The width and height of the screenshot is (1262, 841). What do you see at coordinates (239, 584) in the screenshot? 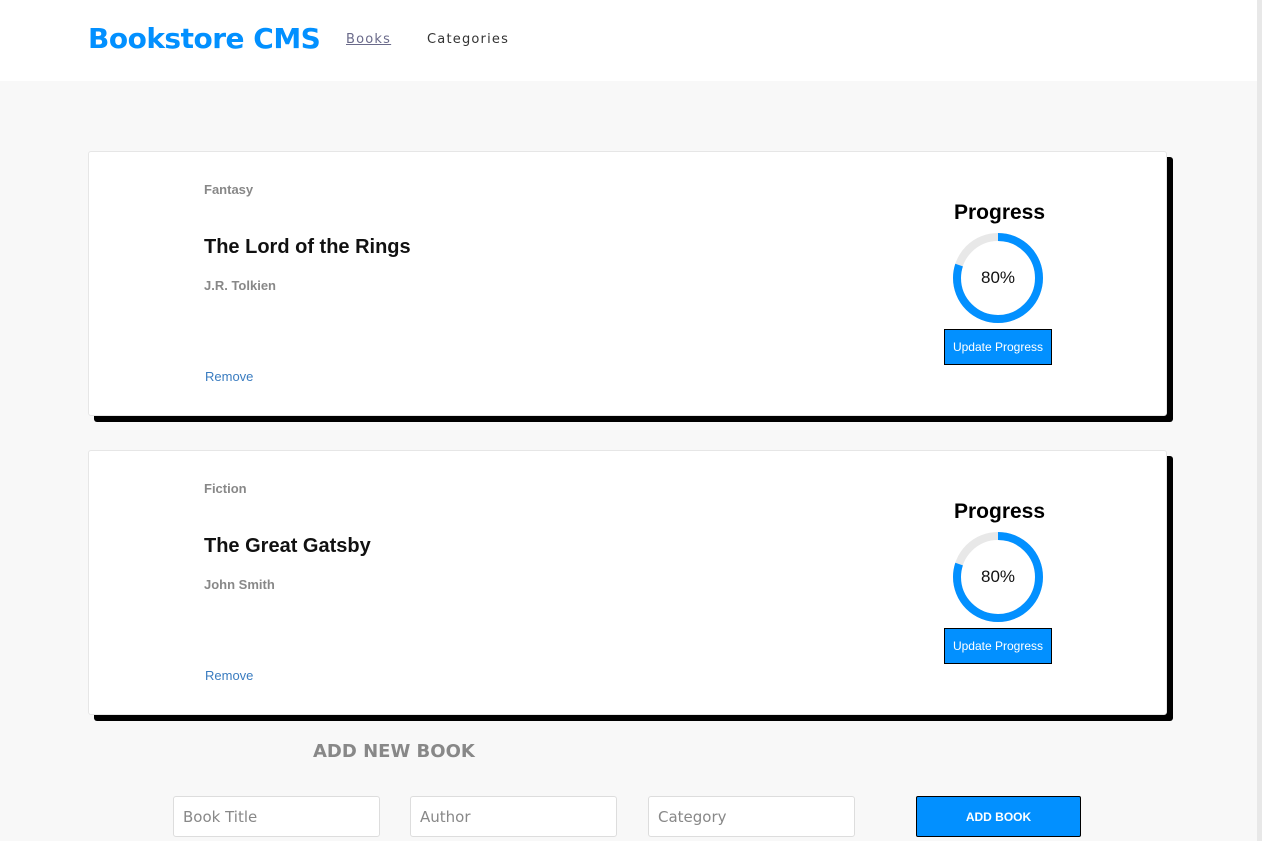
I see `book-author: John Smith` at bounding box center [239, 584].